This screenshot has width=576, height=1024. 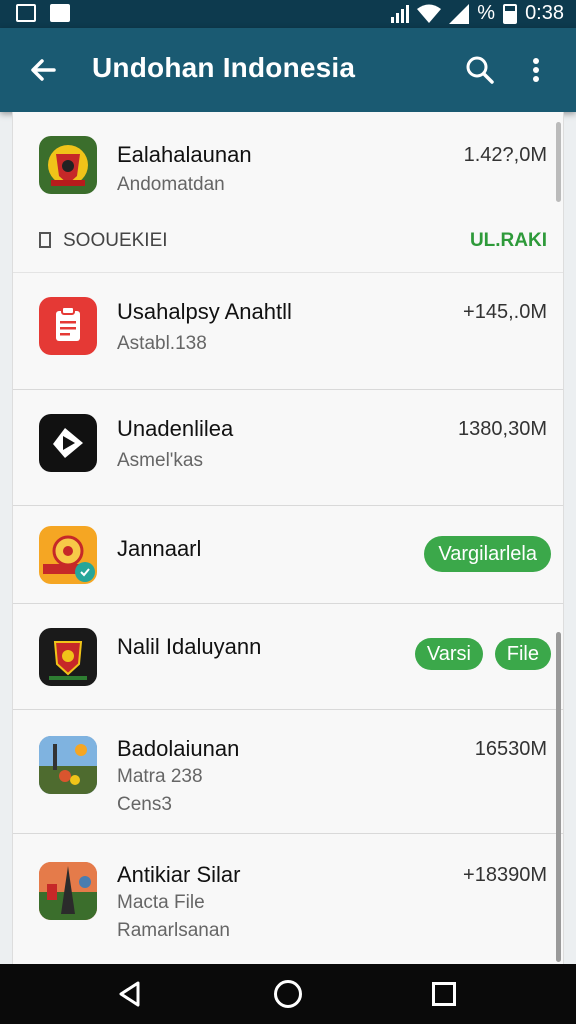 I want to click on item-title: Nalil Idaluyann, so click(x=189, y=646).